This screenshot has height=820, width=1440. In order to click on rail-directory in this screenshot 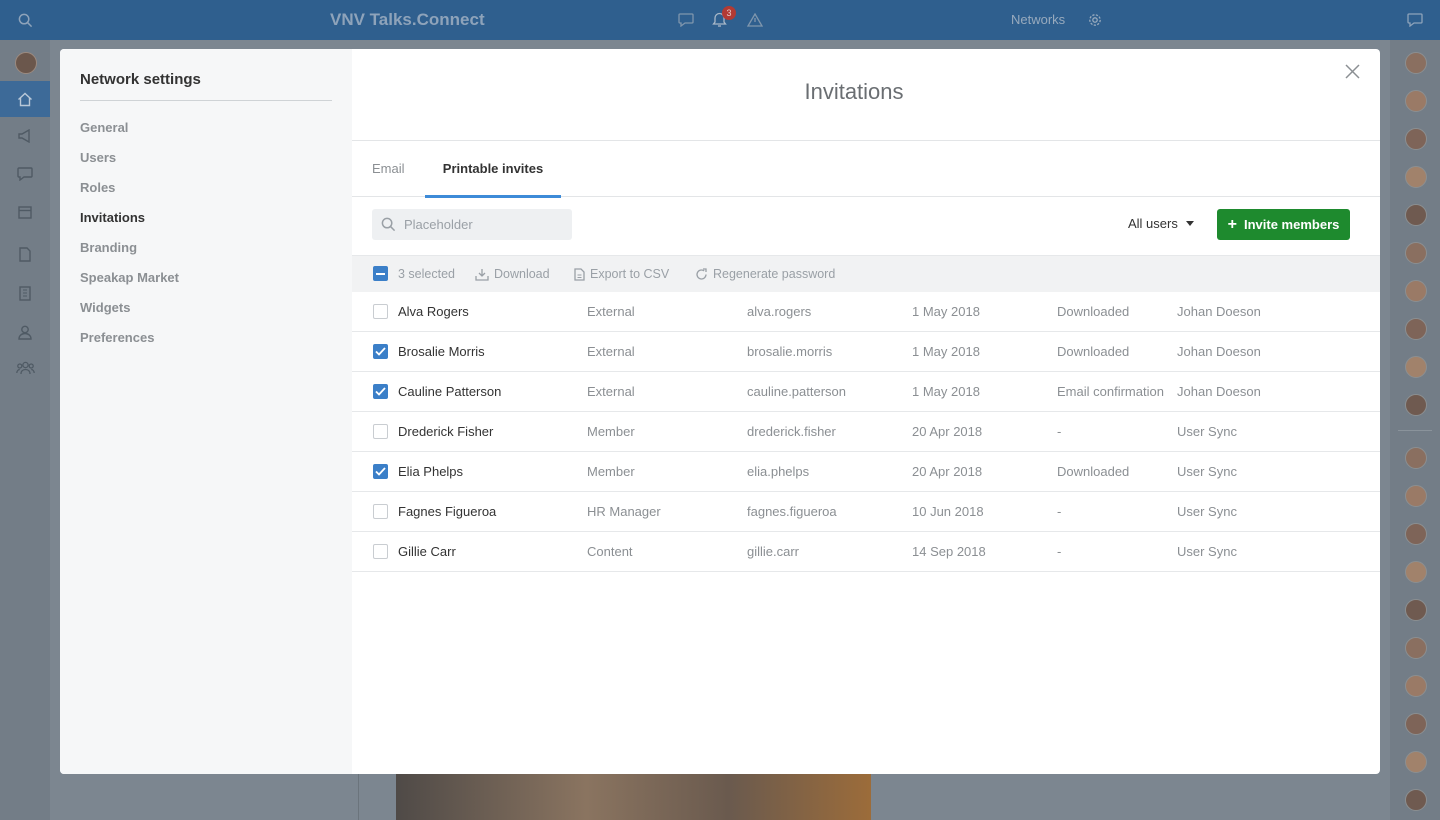, I will do `click(25, 293)`.